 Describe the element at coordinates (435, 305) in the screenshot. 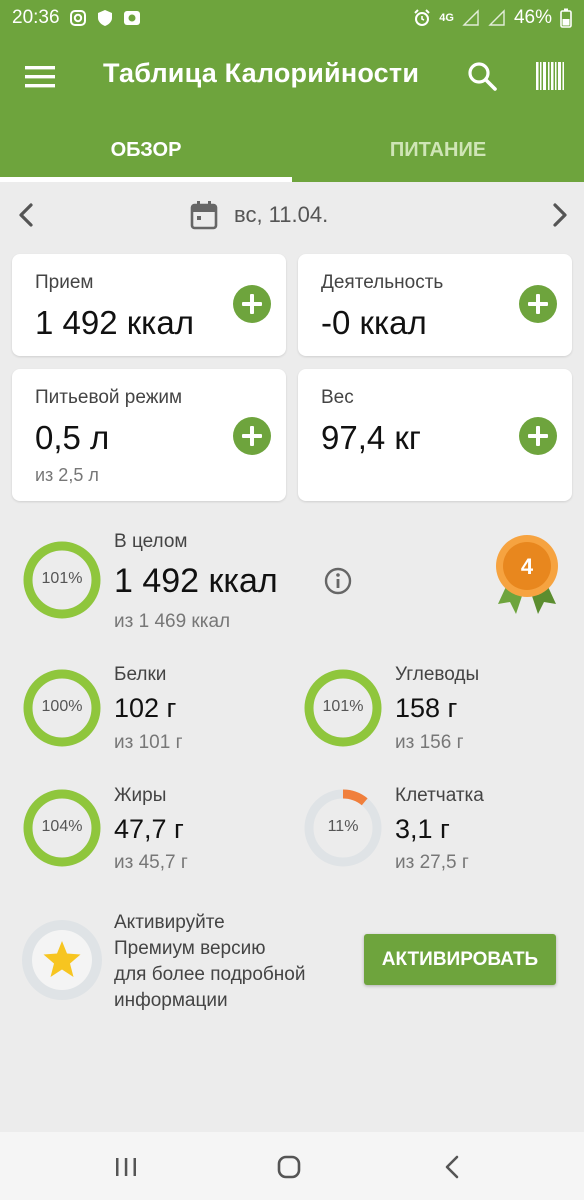

I see `activity-card: Деятельность -0 ккал` at that location.